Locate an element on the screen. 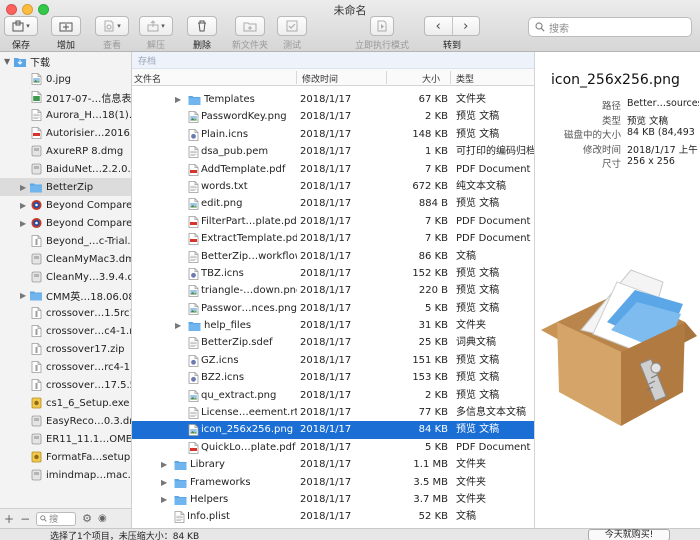 The image size is (700, 540). sidebar-item: FormatFa…setup.e is located at coordinates (65, 457).